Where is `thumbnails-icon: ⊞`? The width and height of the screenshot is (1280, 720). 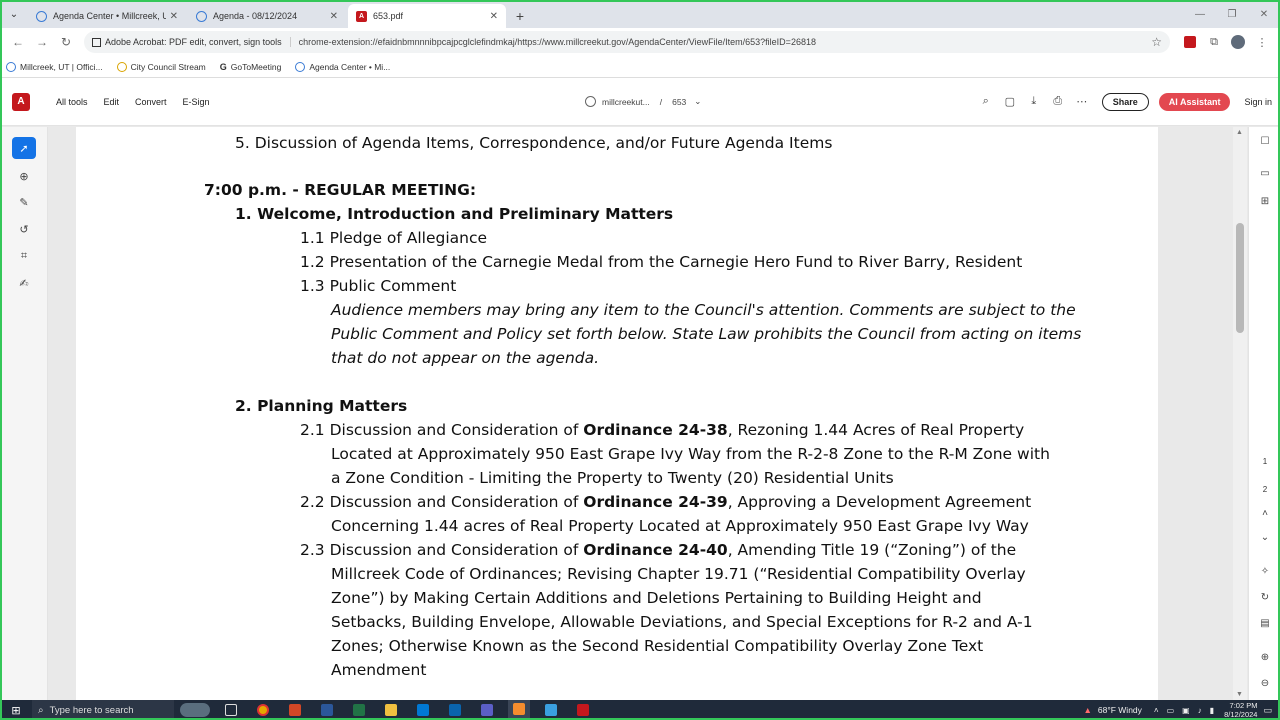
thumbnails-icon: ⊞ is located at coordinates (1265, 201).